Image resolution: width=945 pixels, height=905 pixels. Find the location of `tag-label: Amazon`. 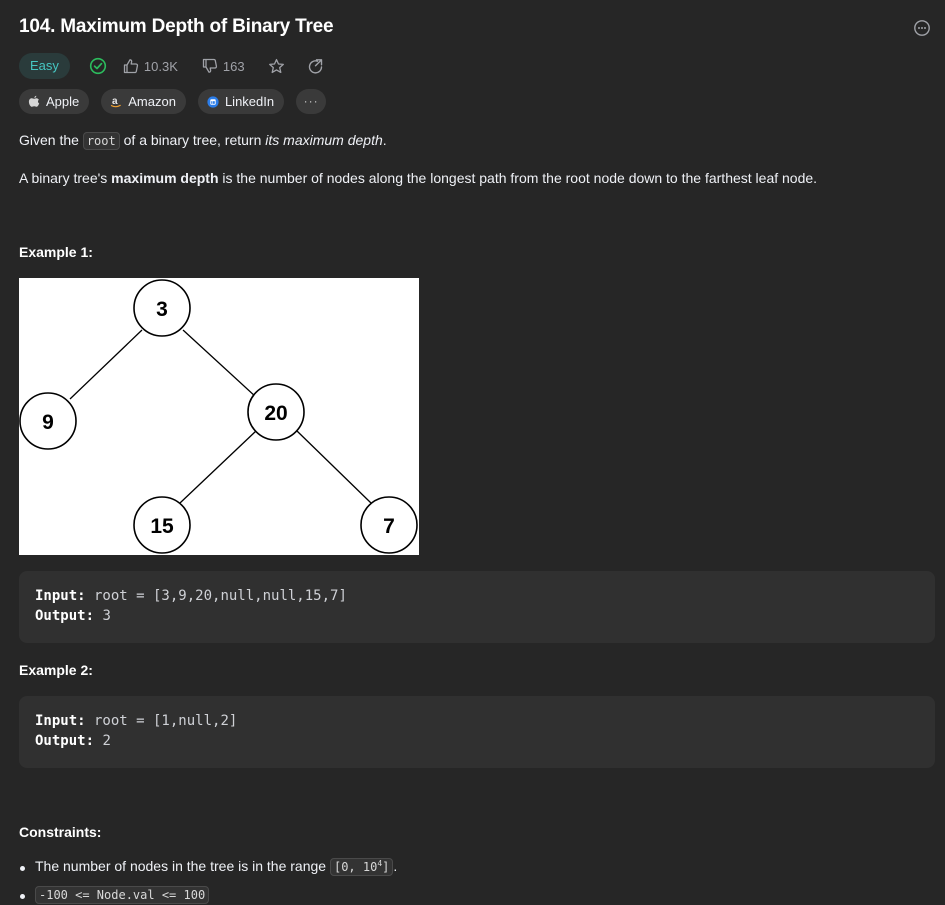

tag-label: Amazon is located at coordinates (152, 101).